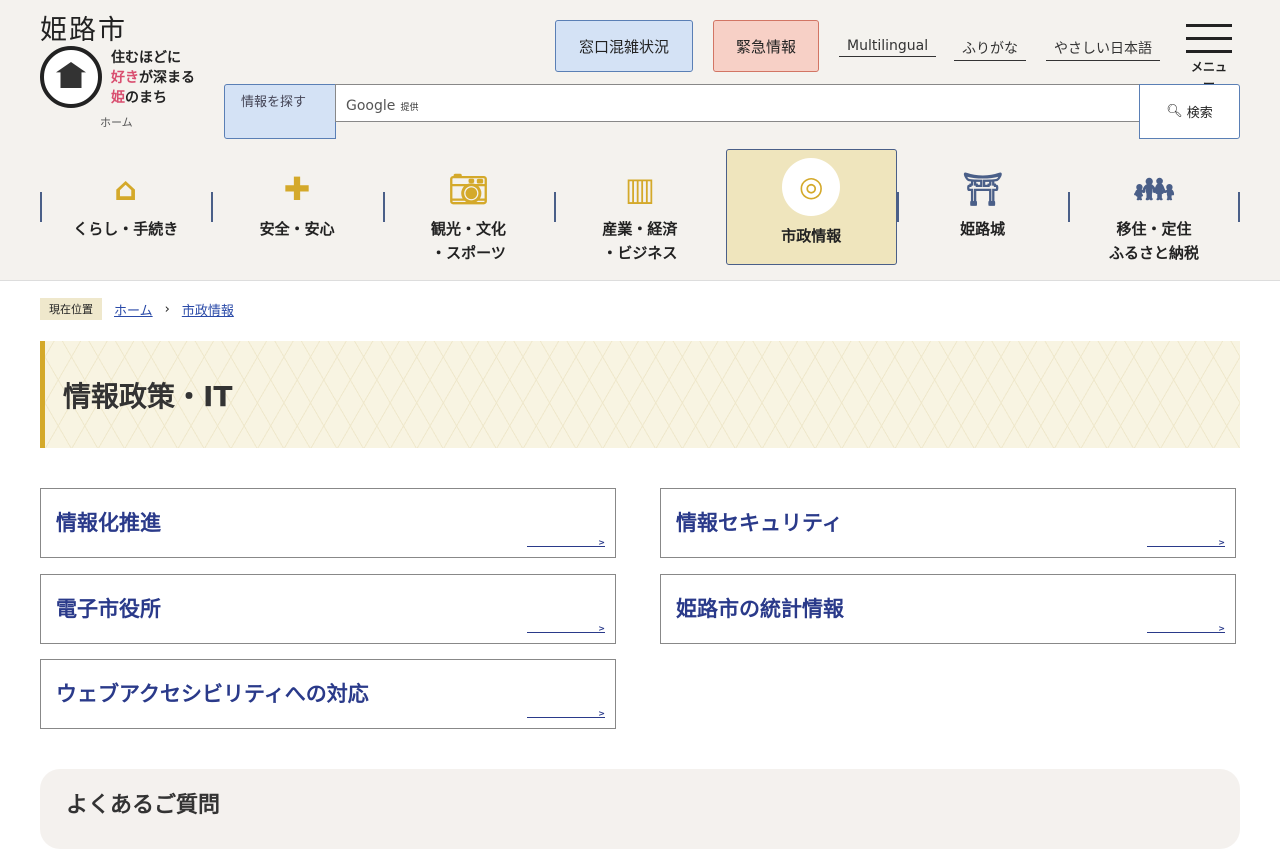  What do you see at coordinates (1174, 111) in the screenshot?
I see `search-icon: 🔍︎` at bounding box center [1174, 111].